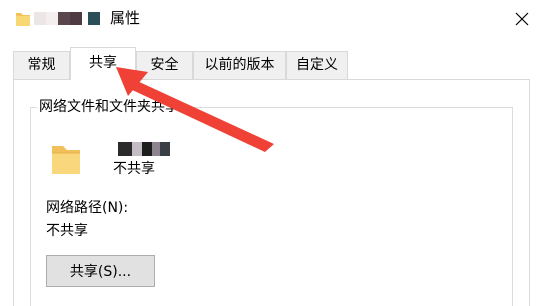 The width and height of the screenshot is (543, 306). I want to click on close-button, so click(522, 19).